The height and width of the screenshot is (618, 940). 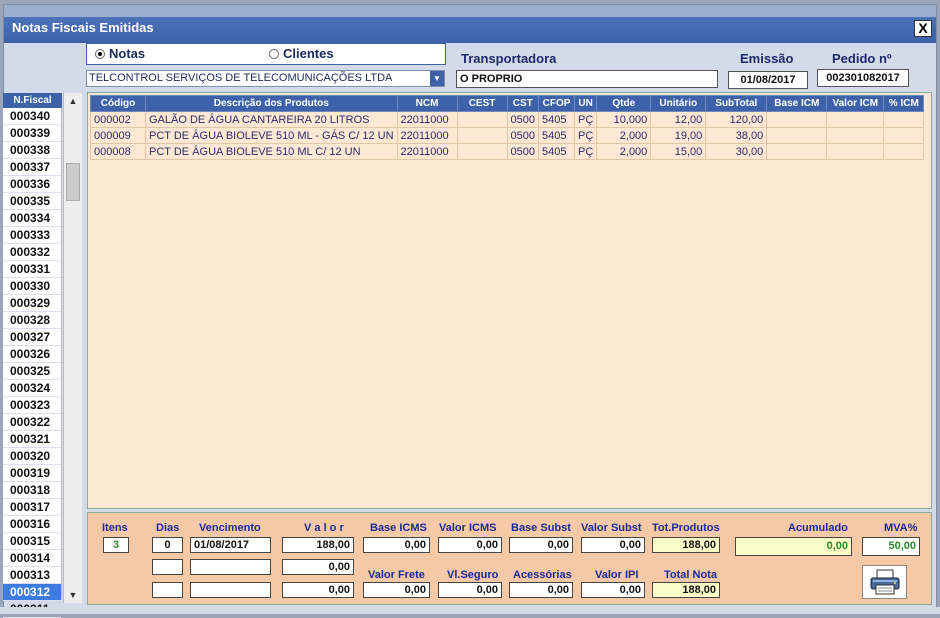 What do you see at coordinates (32, 252) in the screenshot?
I see `nfiscal-list-item: 000332` at bounding box center [32, 252].